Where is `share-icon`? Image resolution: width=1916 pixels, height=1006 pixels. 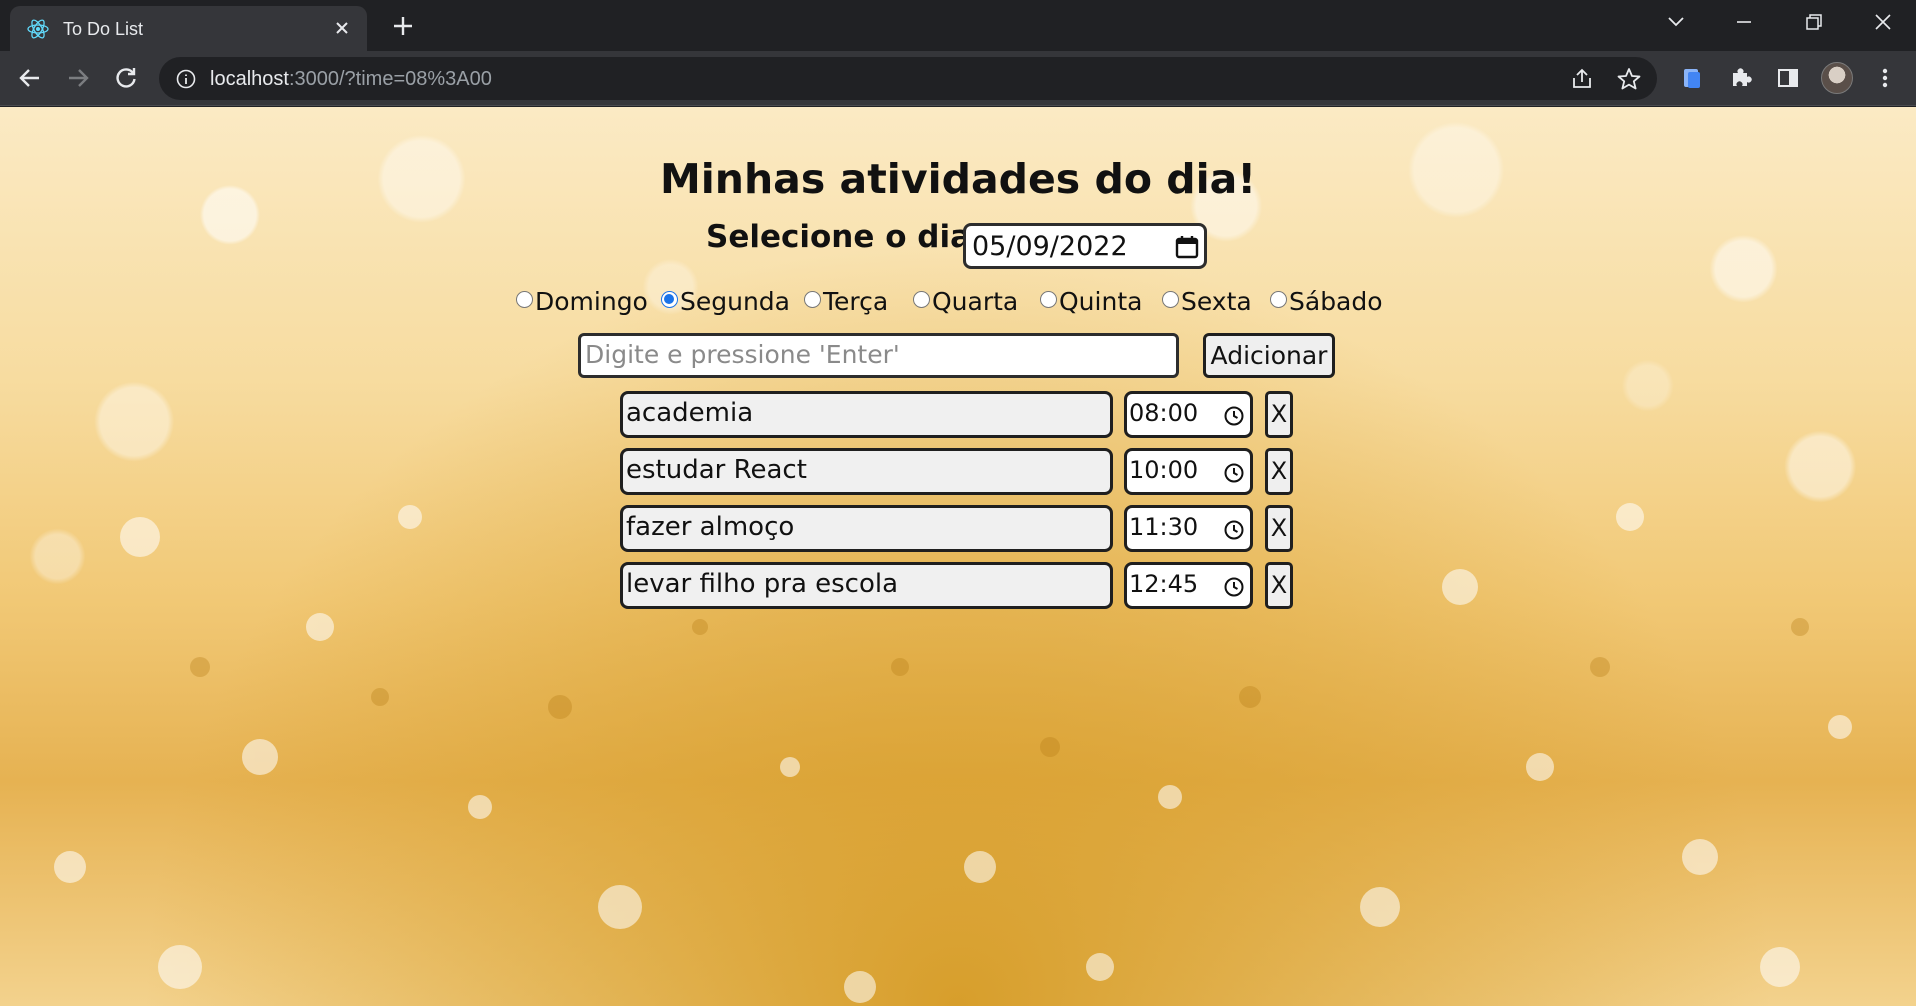
share-icon is located at coordinates (1582, 79).